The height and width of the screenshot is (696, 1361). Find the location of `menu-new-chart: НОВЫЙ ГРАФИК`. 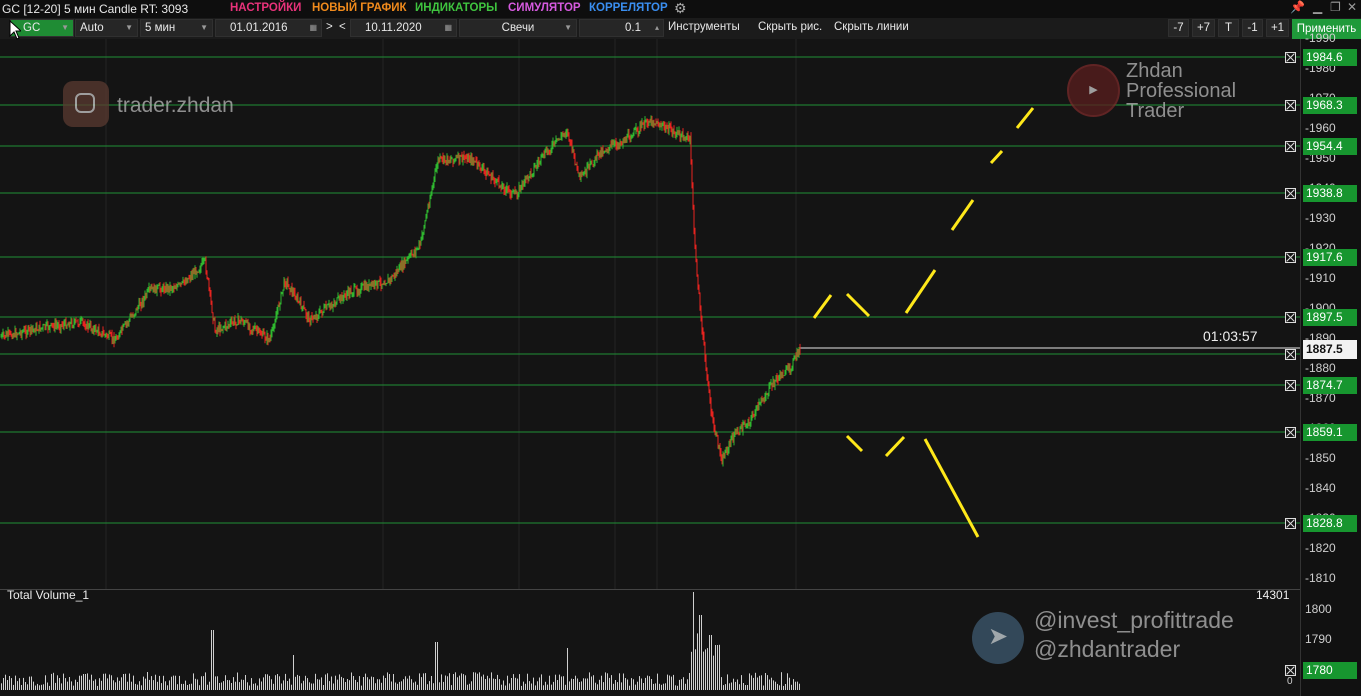

menu-new-chart: НОВЫЙ ГРАФИК is located at coordinates (359, 8).